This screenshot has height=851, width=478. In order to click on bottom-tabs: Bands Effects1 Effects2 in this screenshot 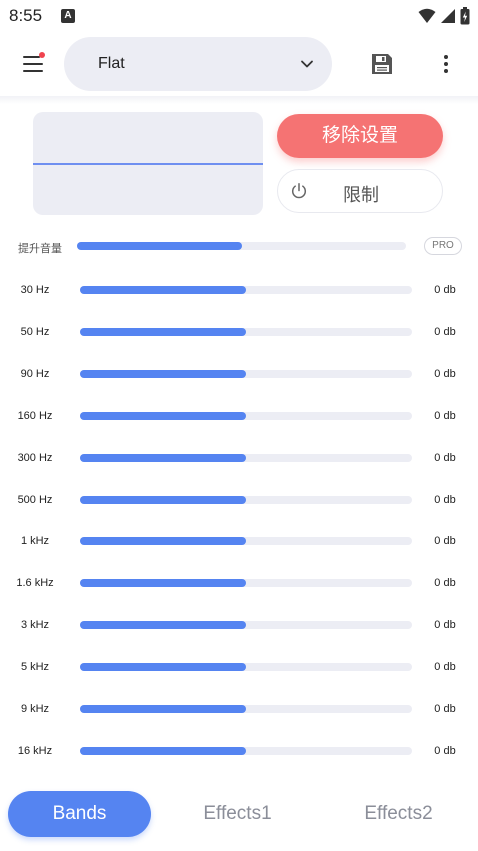, I will do `click(239, 815)`.